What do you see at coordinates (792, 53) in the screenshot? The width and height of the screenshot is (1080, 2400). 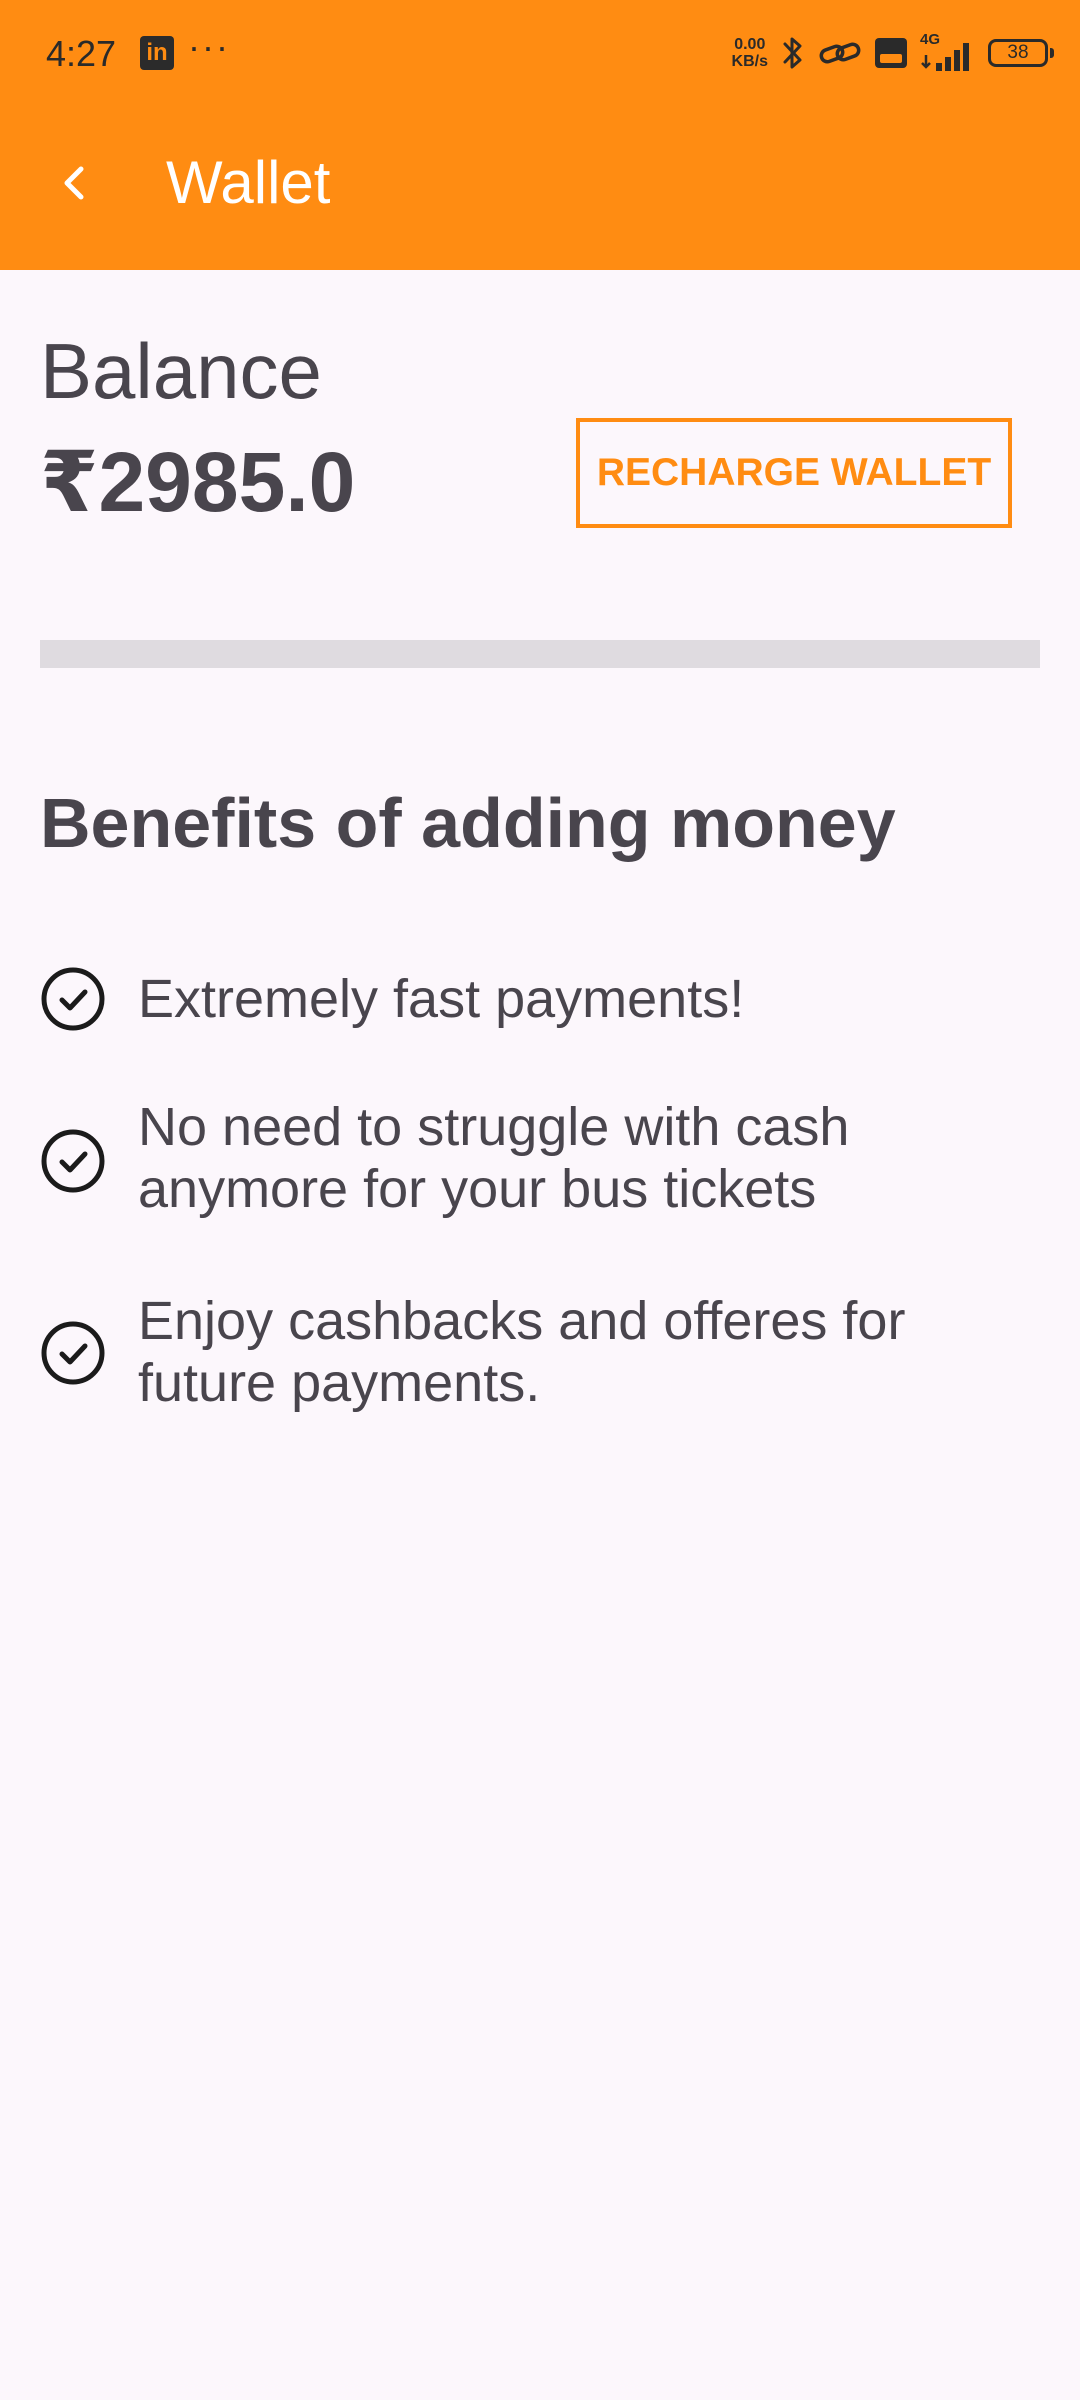 I see `bluetooth-icon` at bounding box center [792, 53].